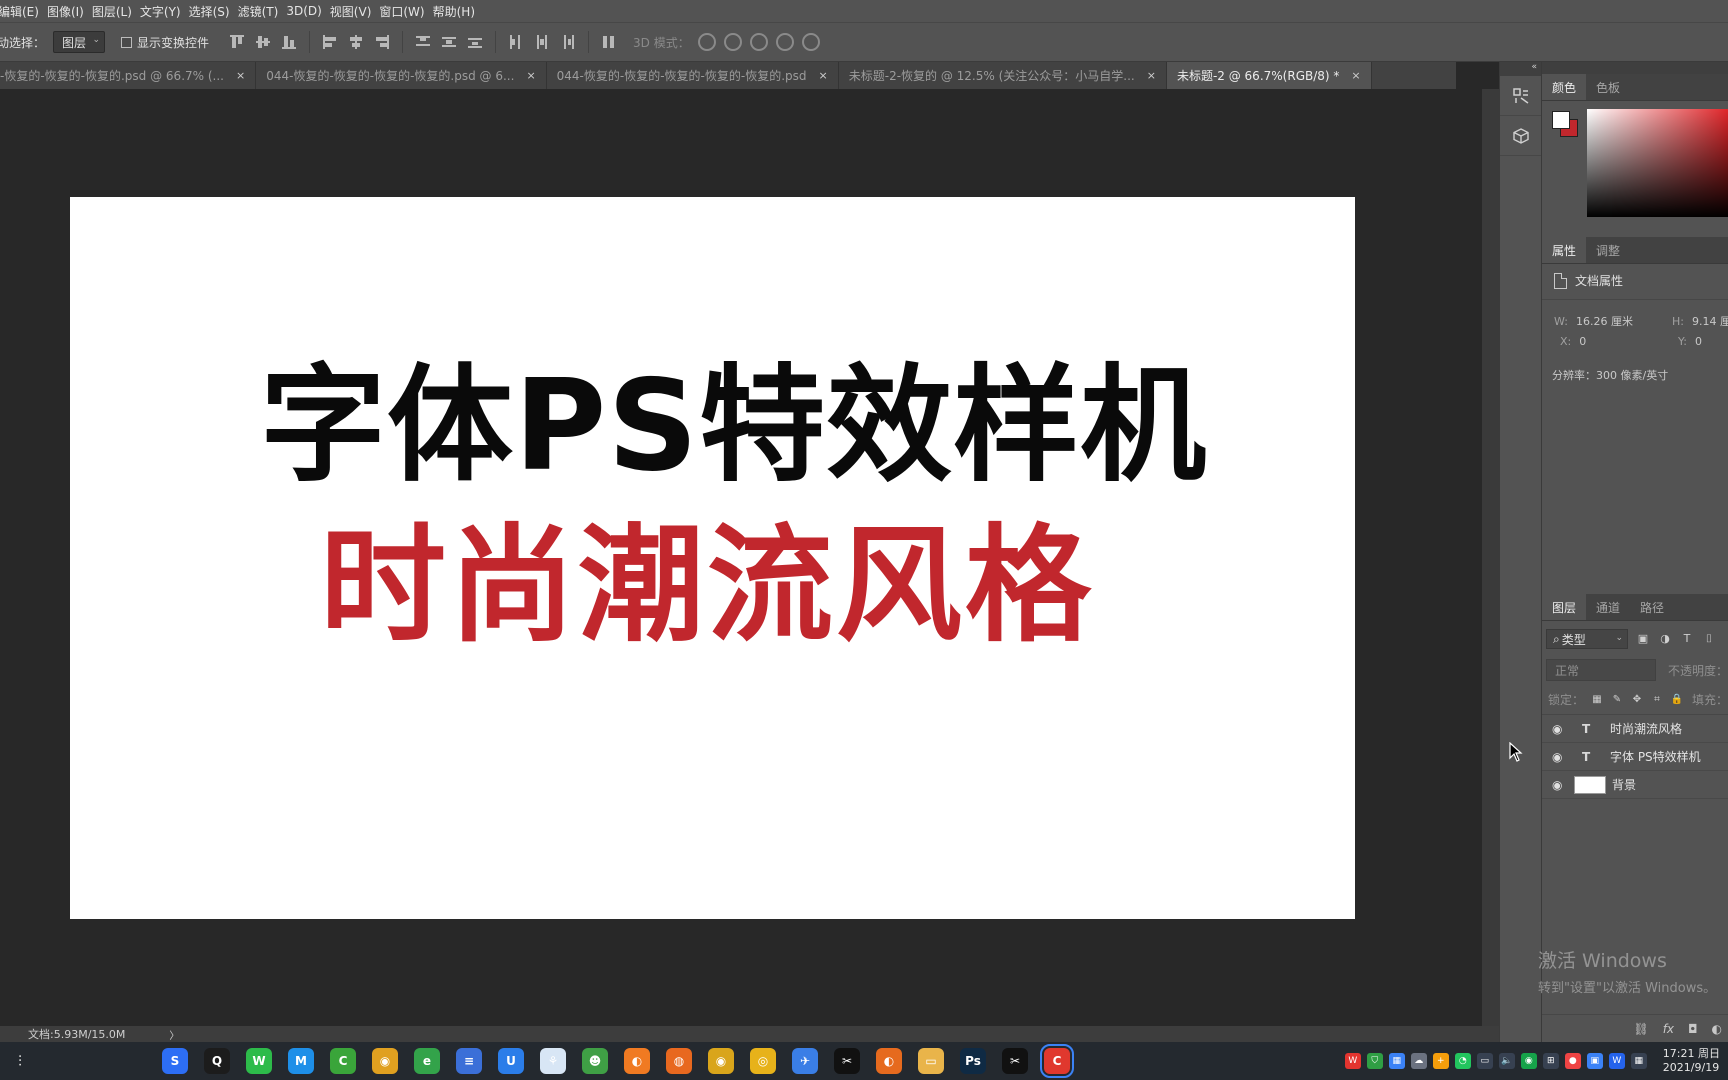  What do you see at coordinates (1418, 1061) in the screenshot?
I see `cloud-icon: ☁` at bounding box center [1418, 1061].